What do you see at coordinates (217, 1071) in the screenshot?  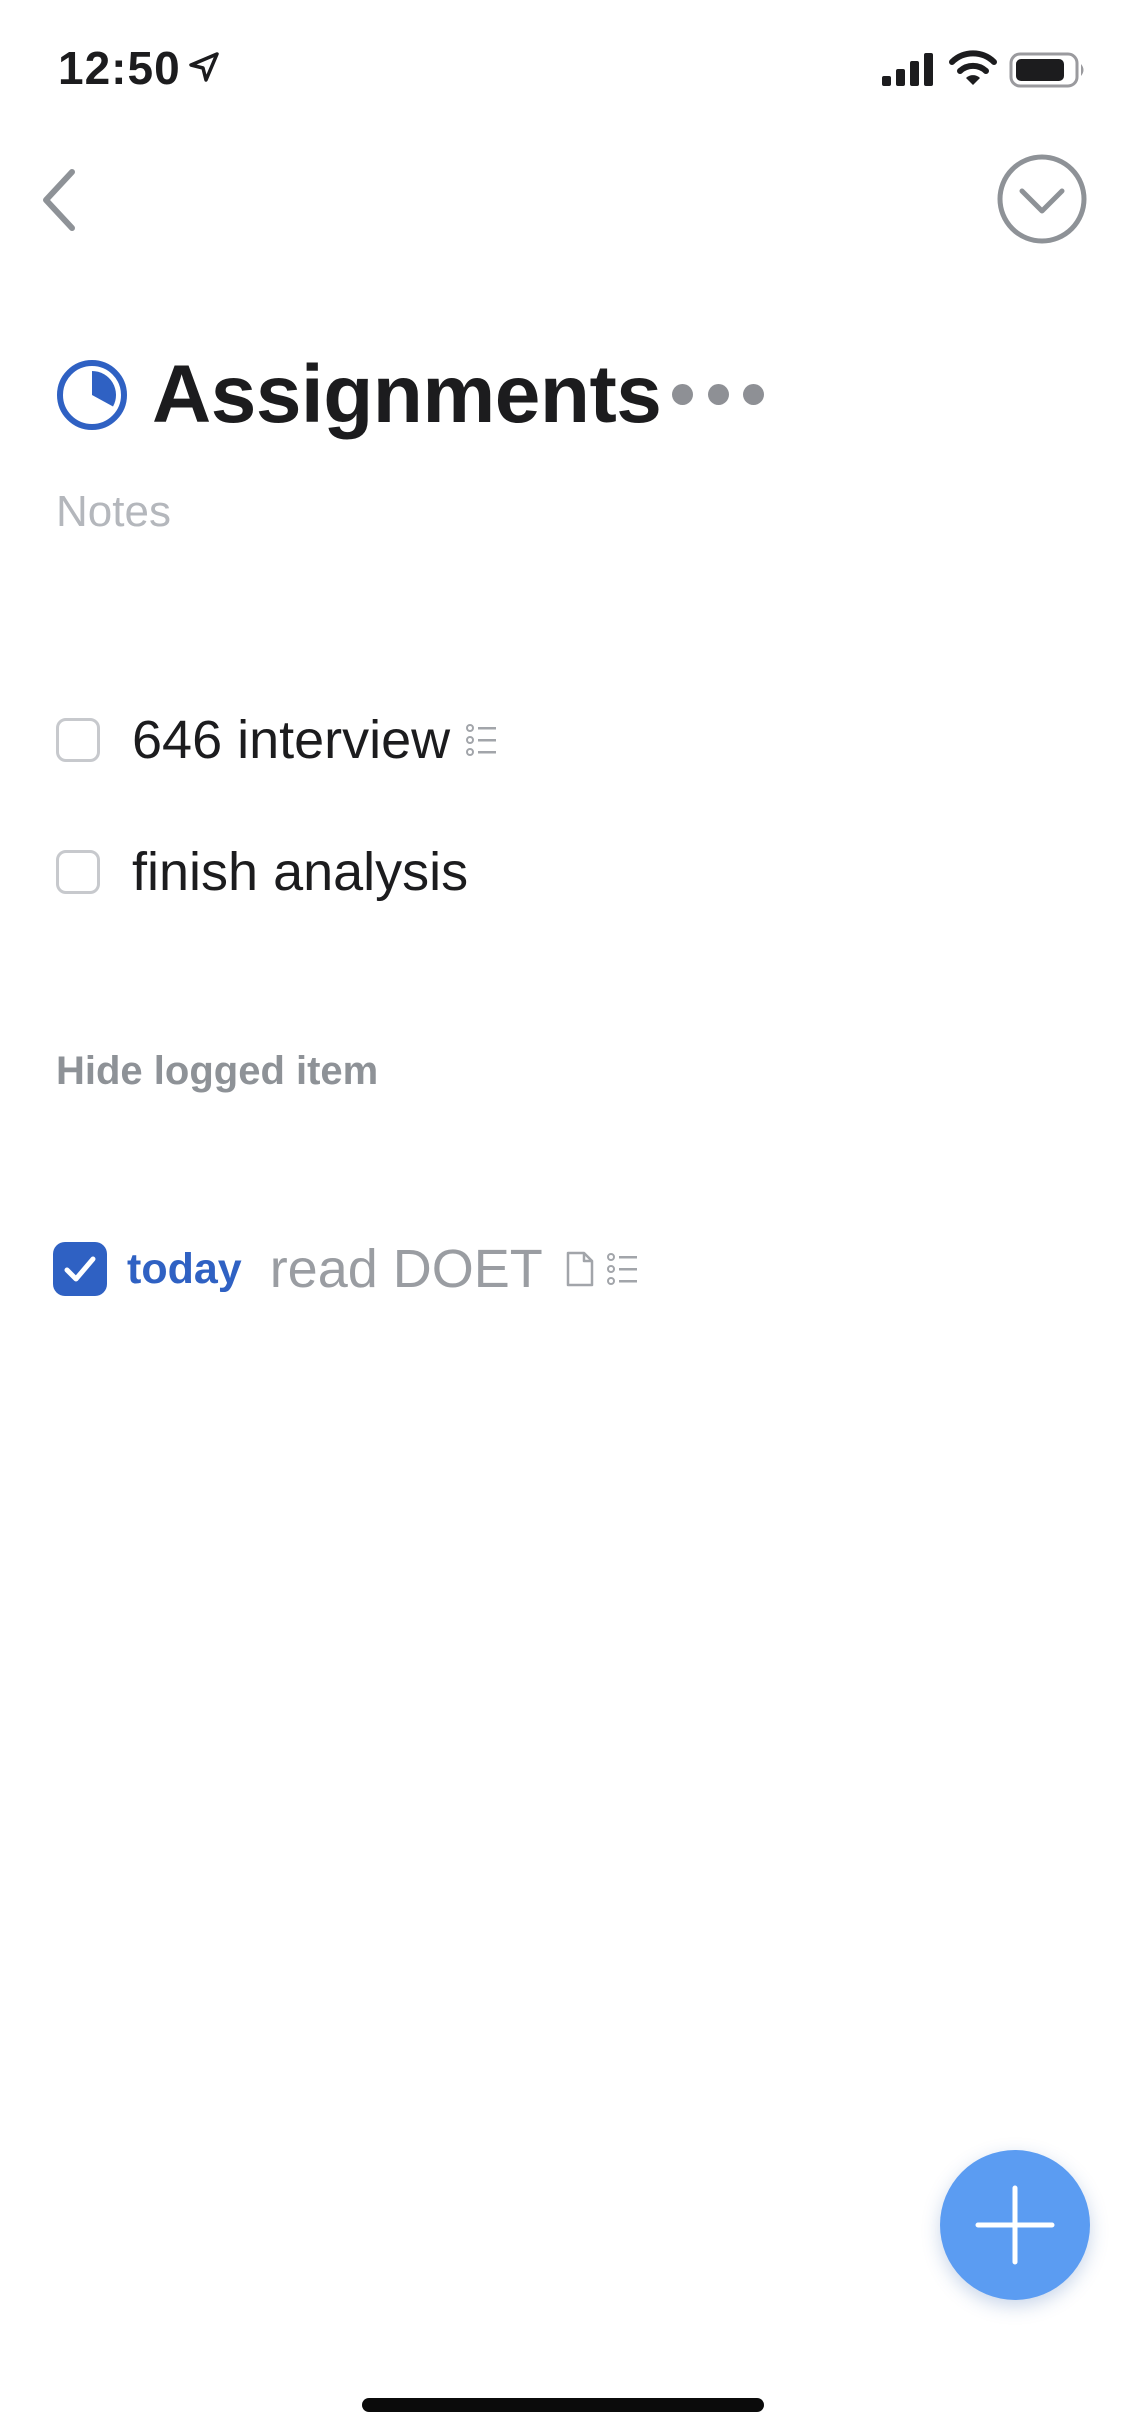 I see `hide-logged-items-button: Hide logged item` at bounding box center [217, 1071].